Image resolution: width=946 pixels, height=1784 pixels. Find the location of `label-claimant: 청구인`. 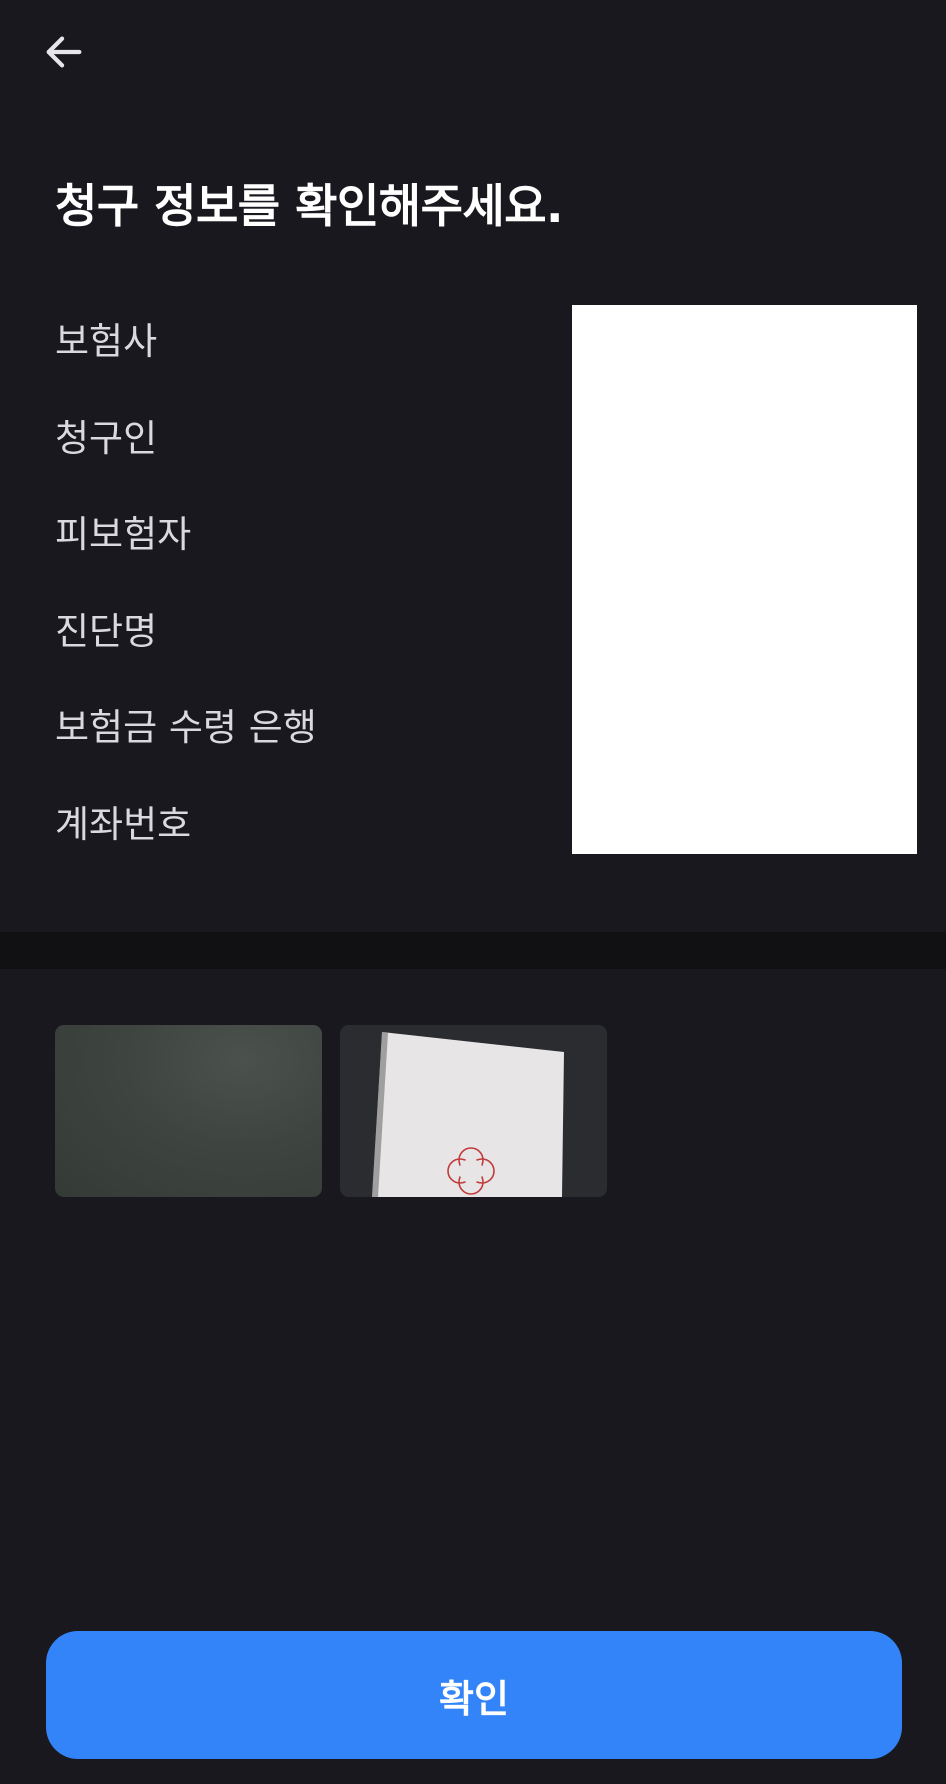

label-claimant: 청구인 is located at coordinates (106, 438).